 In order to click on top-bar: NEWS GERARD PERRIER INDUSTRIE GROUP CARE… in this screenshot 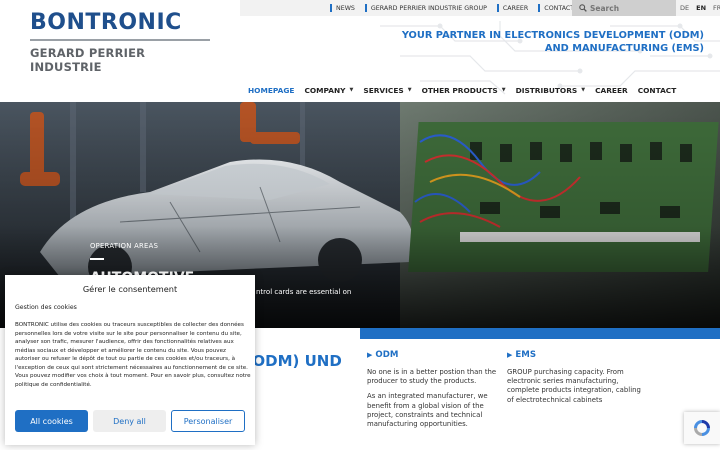, I will do `click(480, 8)`.